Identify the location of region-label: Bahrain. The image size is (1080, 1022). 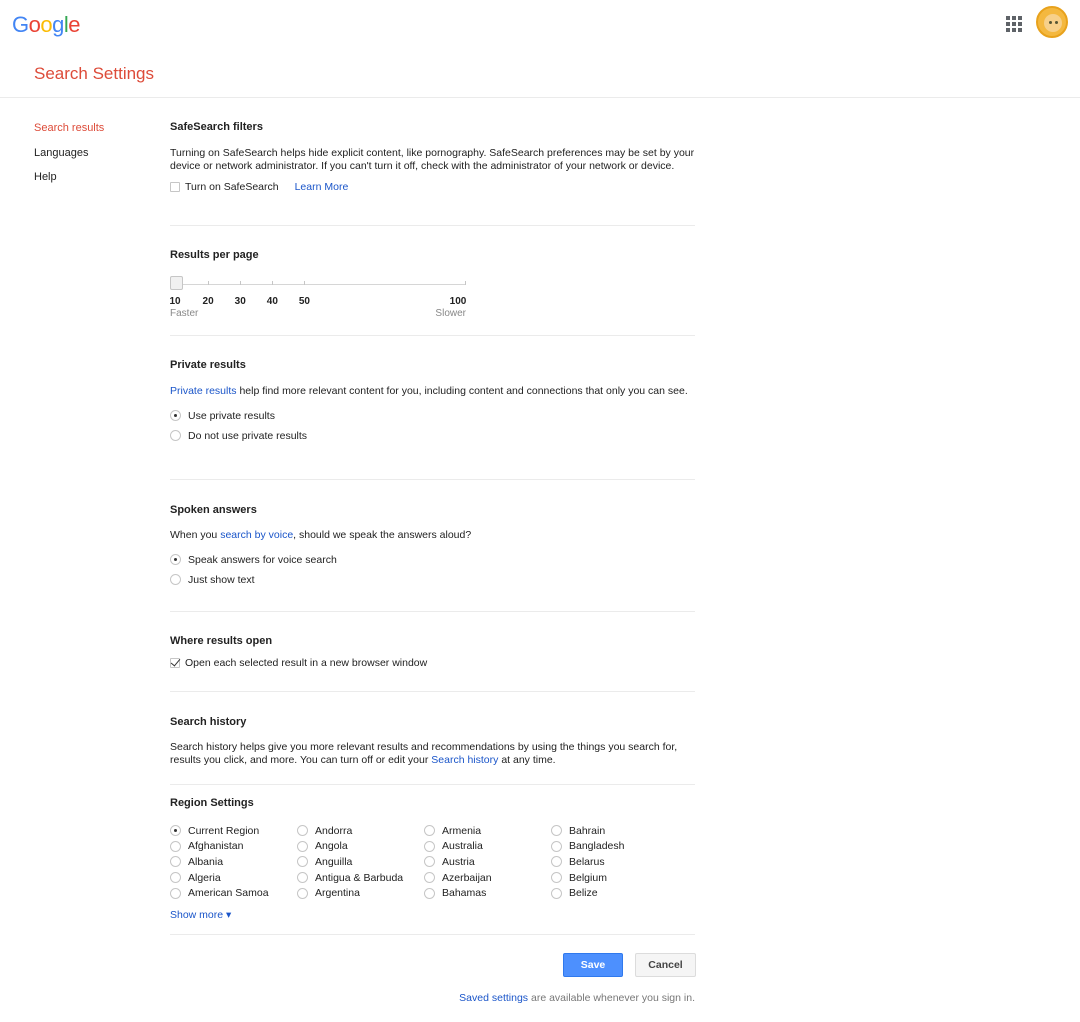
(587, 831).